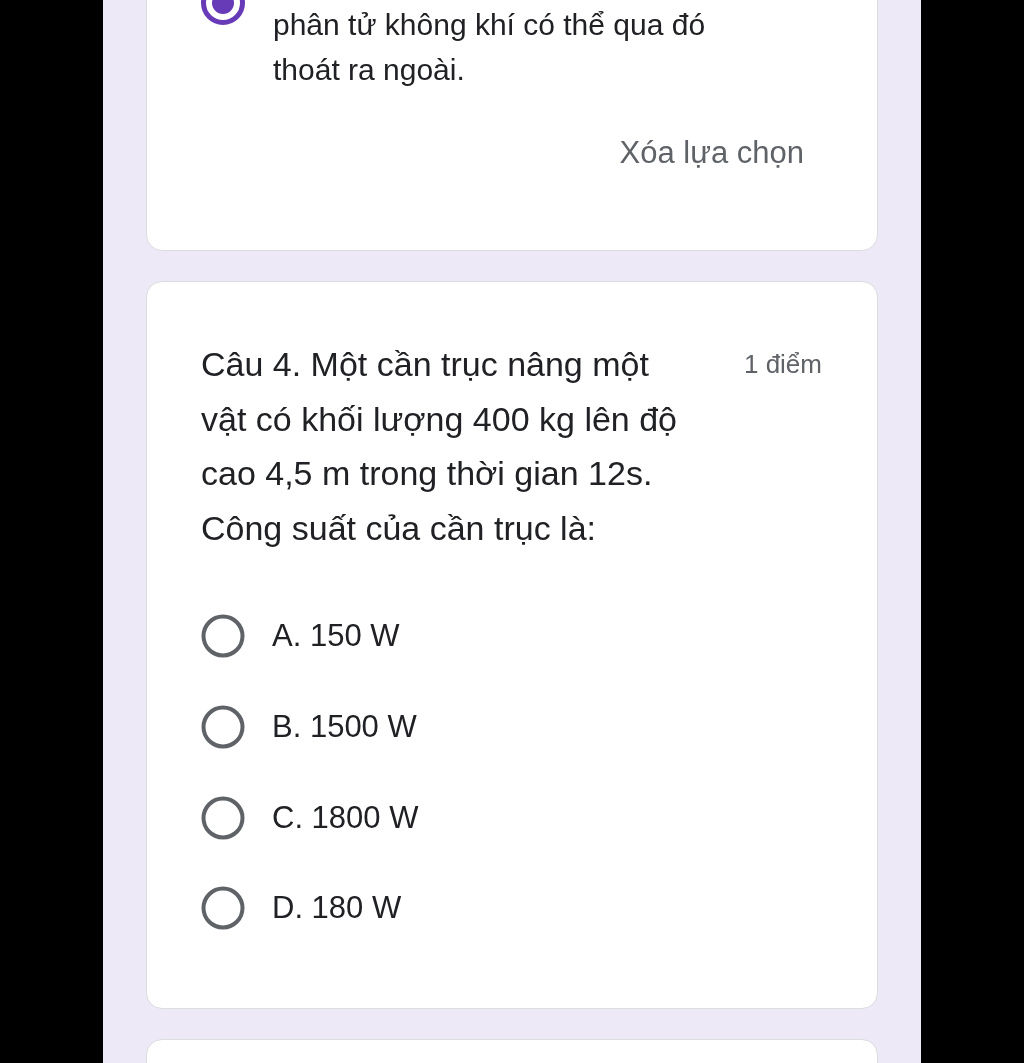  What do you see at coordinates (440, 446) in the screenshot?
I see `question-text: Câu 4. Một cần trục nâng một vật có khối lượng 400 kg lên độ cao 4,5 m trong thời gian 12s. Công suất của cần trục là:` at bounding box center [440, 446].